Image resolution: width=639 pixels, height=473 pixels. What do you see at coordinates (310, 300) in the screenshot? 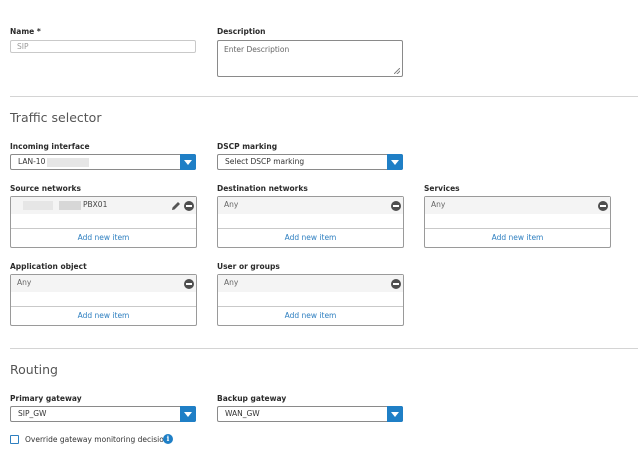
I see `users-groups-box: Any Add new item` at bounding box center [310, 300].